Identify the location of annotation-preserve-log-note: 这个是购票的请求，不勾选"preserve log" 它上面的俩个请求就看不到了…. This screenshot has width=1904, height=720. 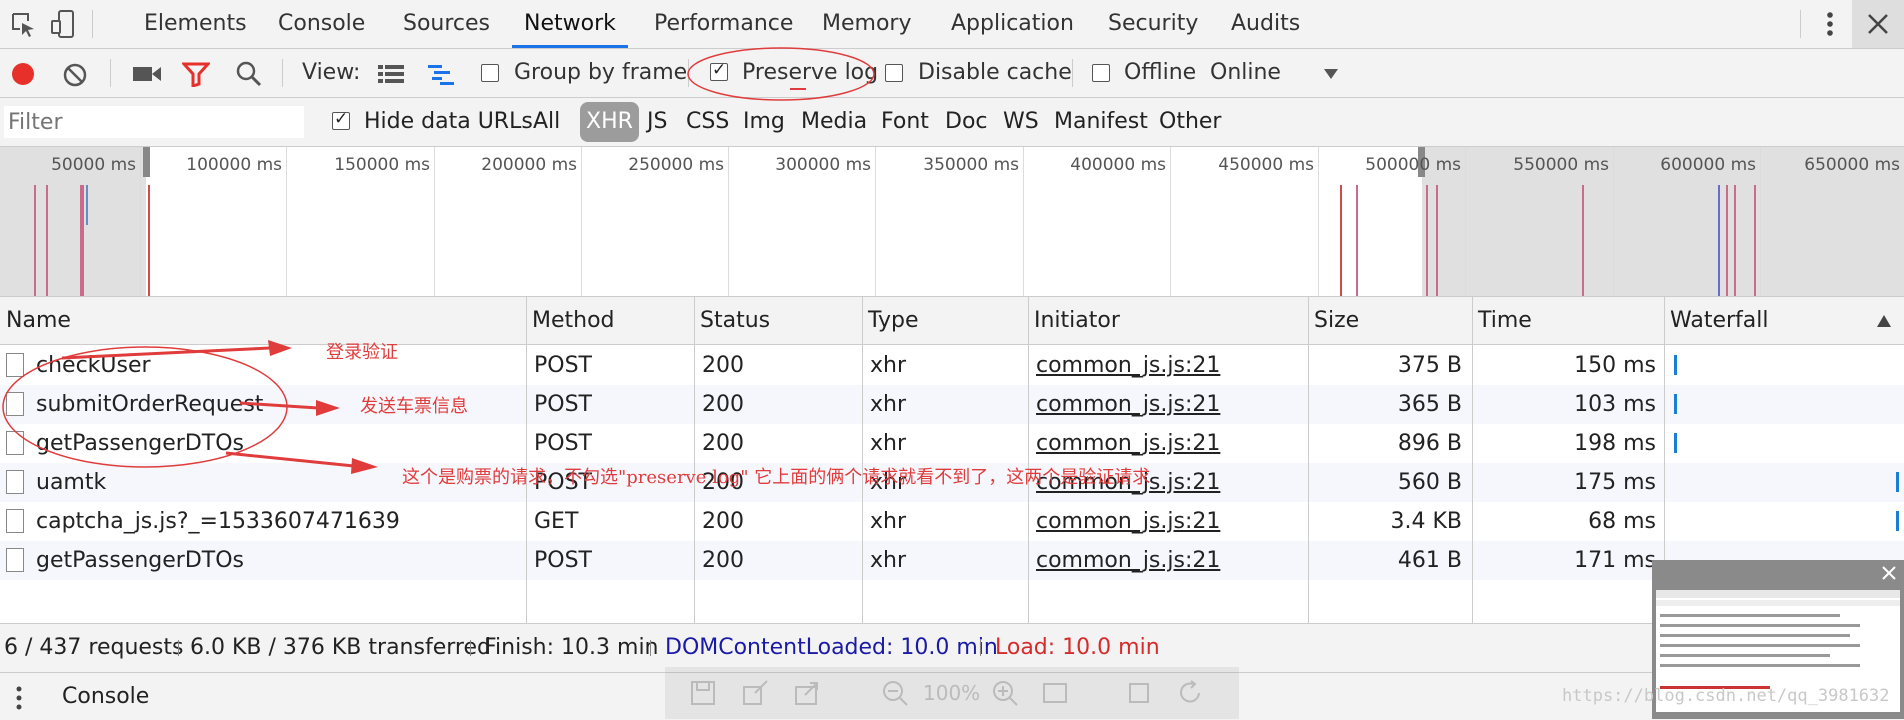
(776, 477).